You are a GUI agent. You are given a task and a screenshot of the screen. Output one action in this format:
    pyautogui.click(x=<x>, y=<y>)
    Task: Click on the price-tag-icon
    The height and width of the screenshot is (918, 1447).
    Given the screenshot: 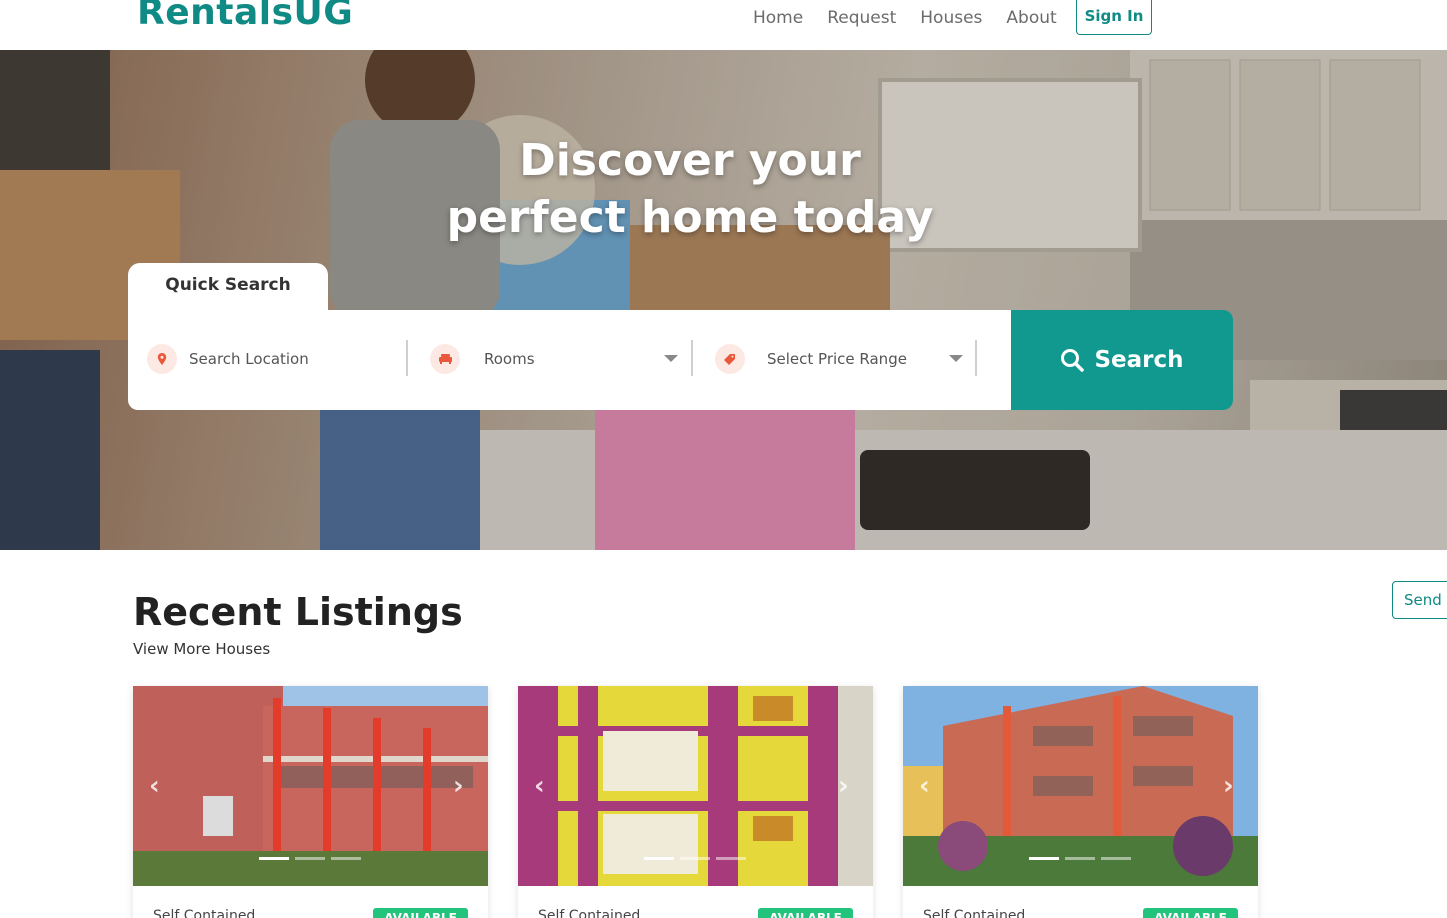 What is the action you would take?
    pyautogui.click(x=730, y=359)
    